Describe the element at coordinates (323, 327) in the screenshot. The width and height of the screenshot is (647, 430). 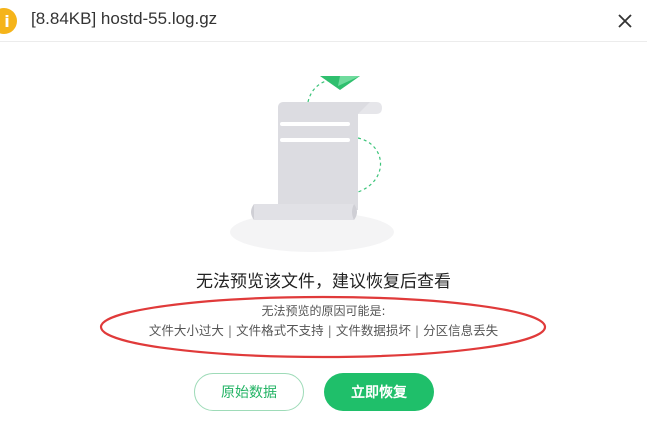
I see `red-annotation-ellipse` at that location.